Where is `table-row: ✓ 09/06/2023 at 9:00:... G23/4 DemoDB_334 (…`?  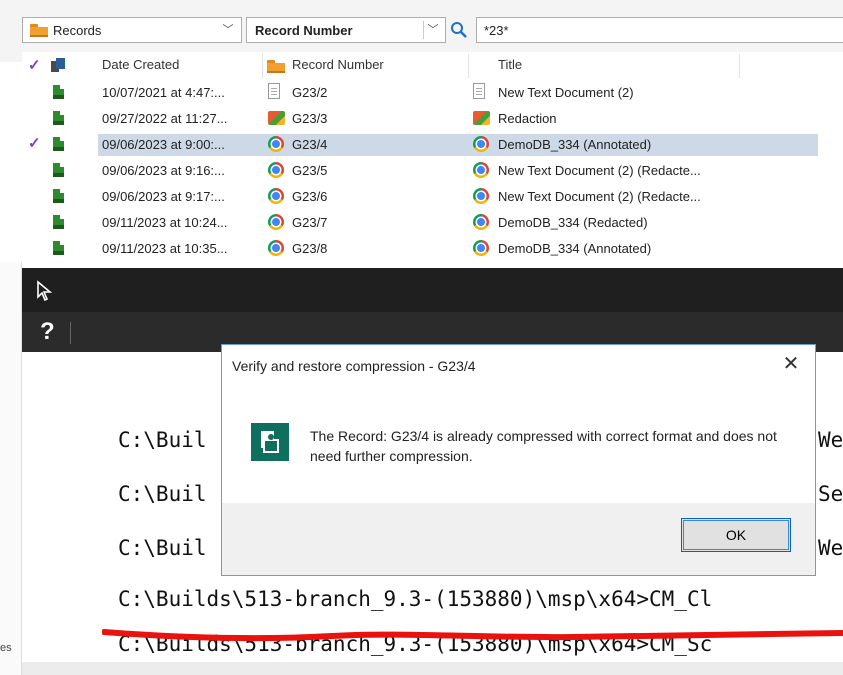
table-row: ✓ 09/06/2023 at 9:00:... G23/4 DemoDB_334 (… is located at coordinates (432, 145).